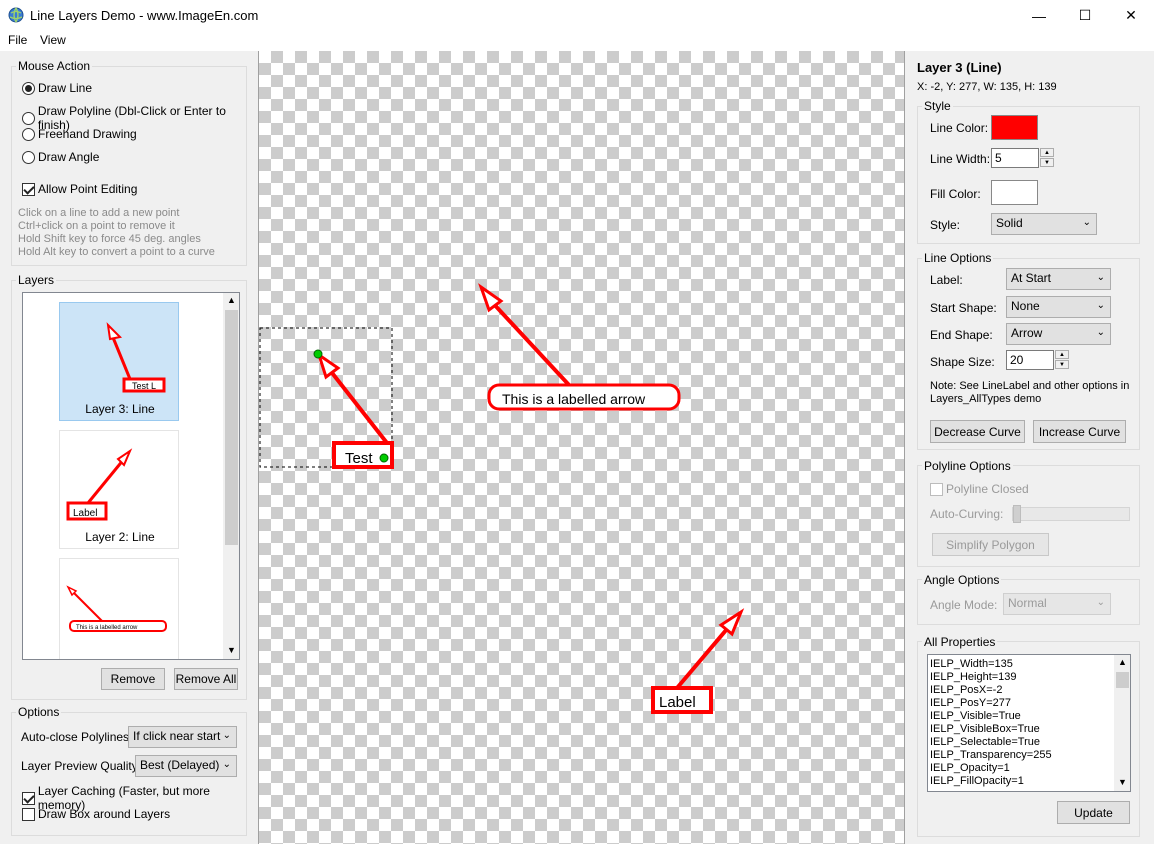 Image resolution: width=1154 pixels, height=844 pixels. What do you see at coordinates (977, 431) in the screenshot?
I see `decrease-curve-button: Decrease Curve` at bounding box center [977, 431].